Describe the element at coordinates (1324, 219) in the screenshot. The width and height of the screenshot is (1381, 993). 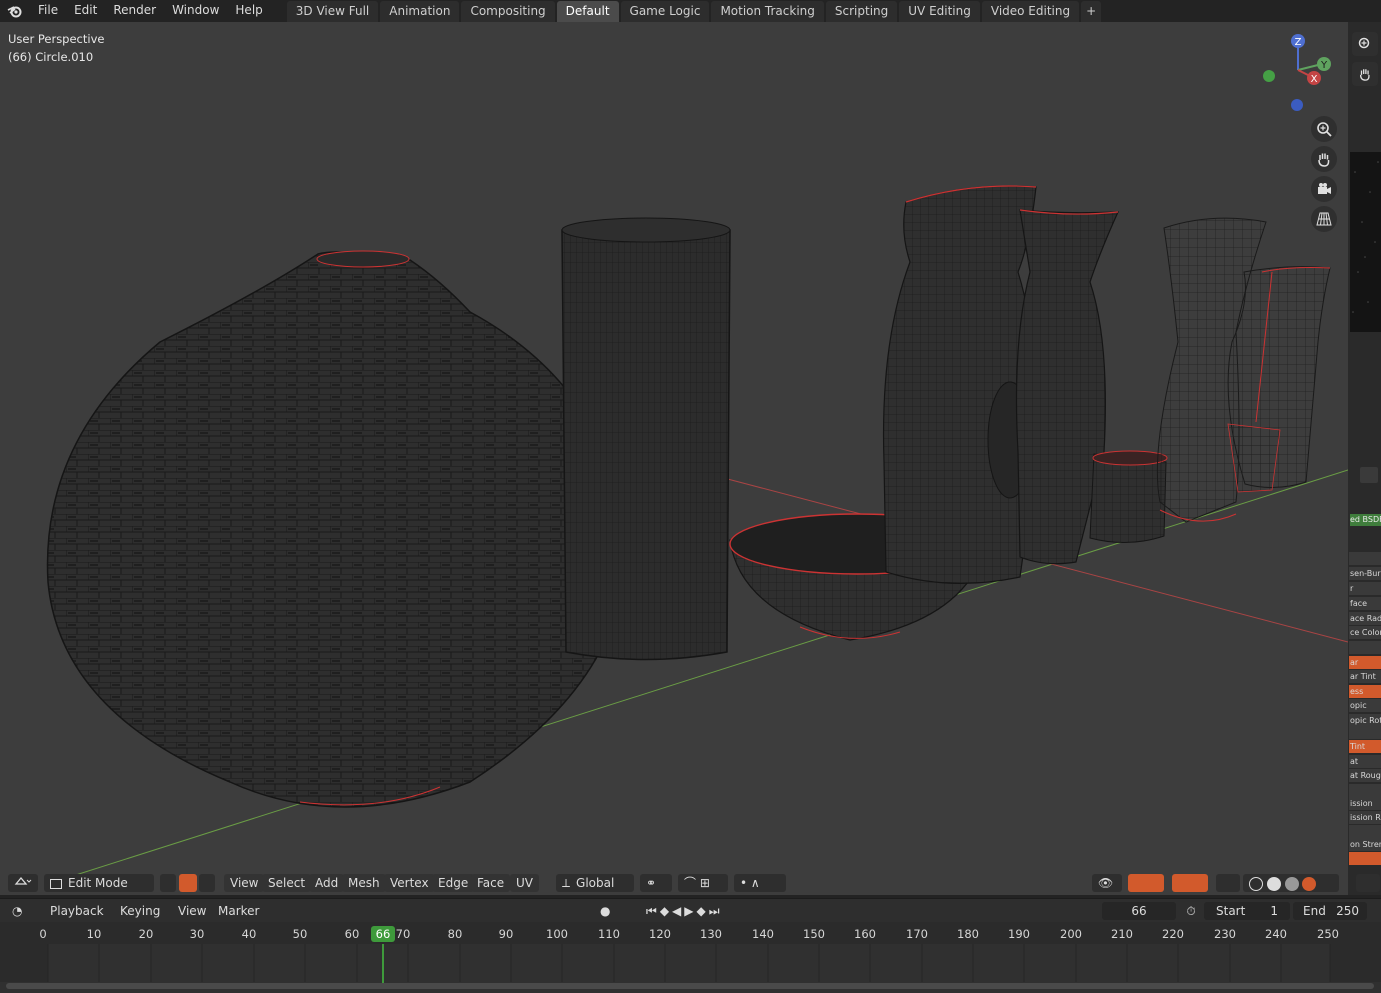
I see `perspective-grid-icon` at that location.